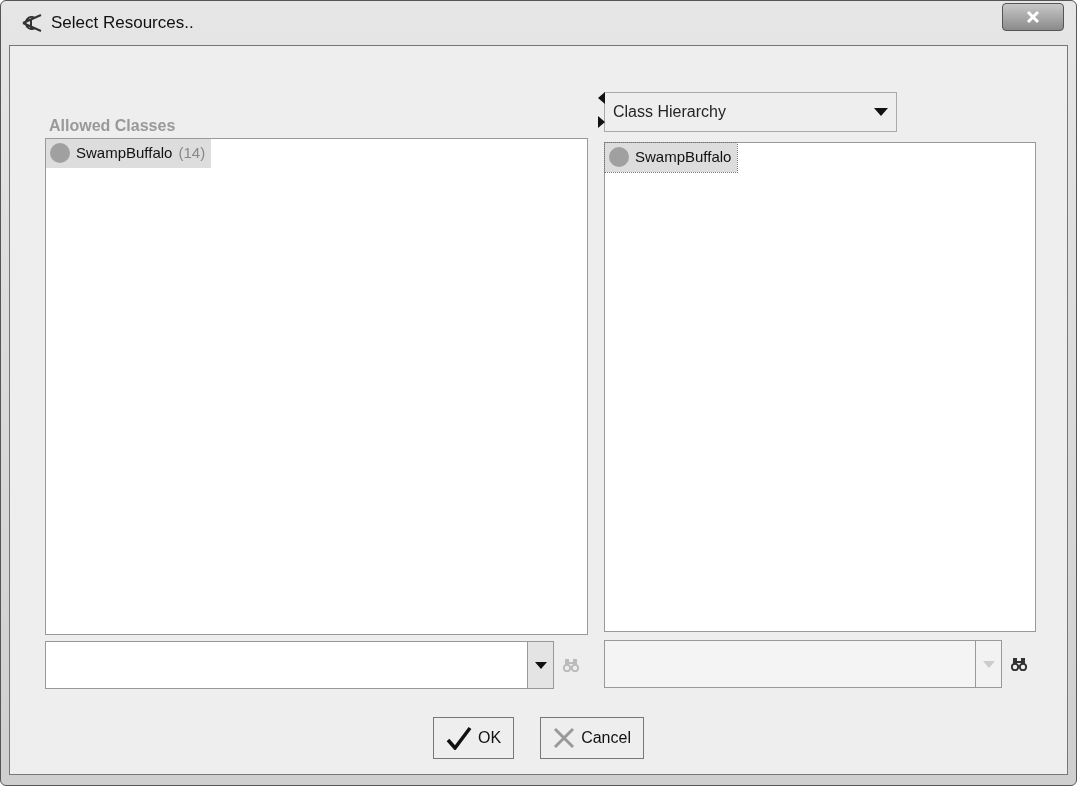 The height and width of the screenshot is (786, 1077). What do you see at coordinates (459, 738) in the screenshot?
I see `checkmark-icon` at bounding box center [459, 738].